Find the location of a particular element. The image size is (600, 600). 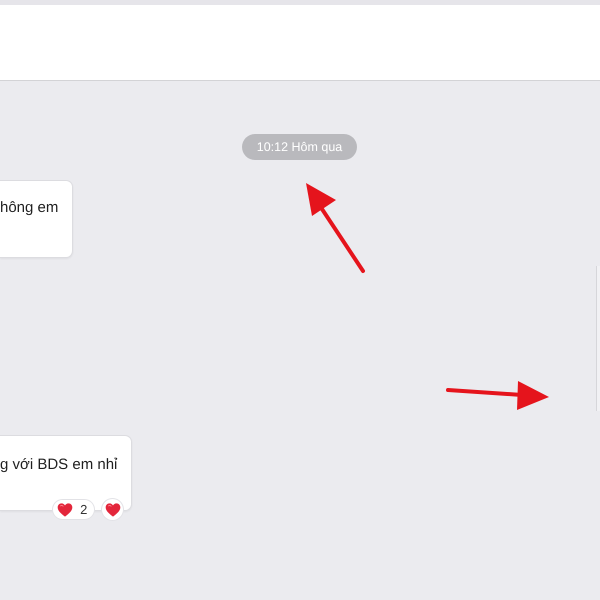

message-text: g với BDS em nhỉ is located at coordinates (59, 465).